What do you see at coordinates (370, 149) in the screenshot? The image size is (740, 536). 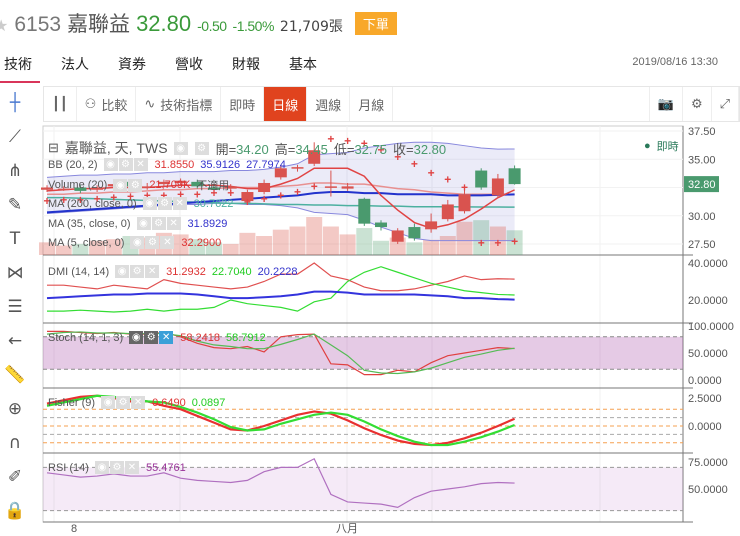 I see `low-value: 32.75` at bounding box center [370, 149].